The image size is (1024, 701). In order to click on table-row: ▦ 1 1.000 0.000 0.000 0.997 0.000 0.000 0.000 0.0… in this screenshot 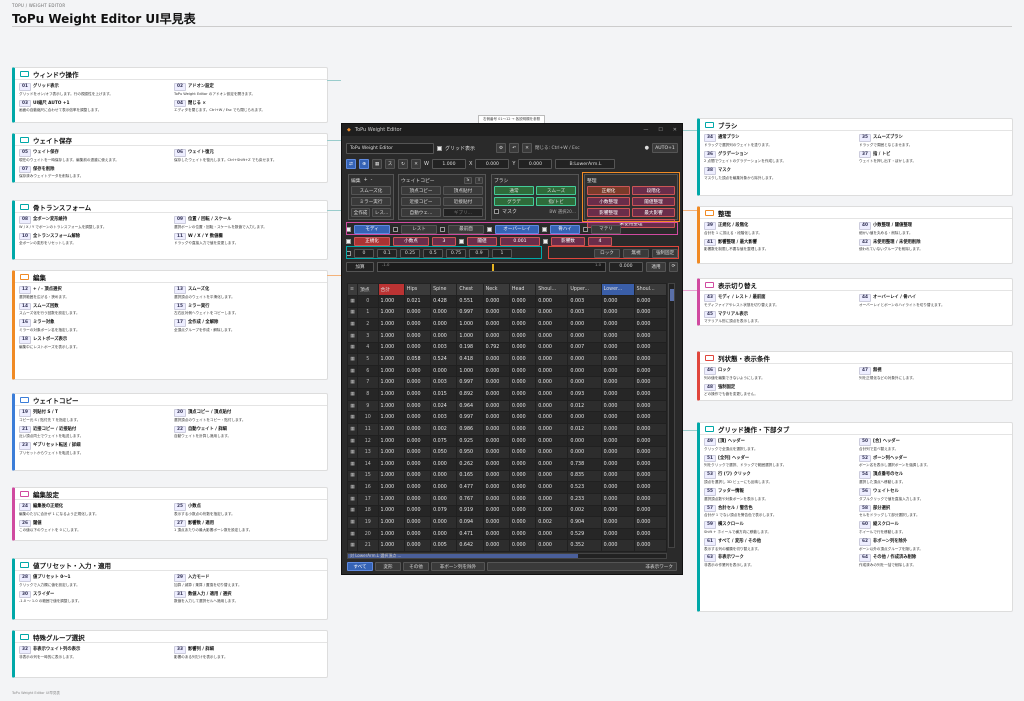, I will do `click(507, 313)`.